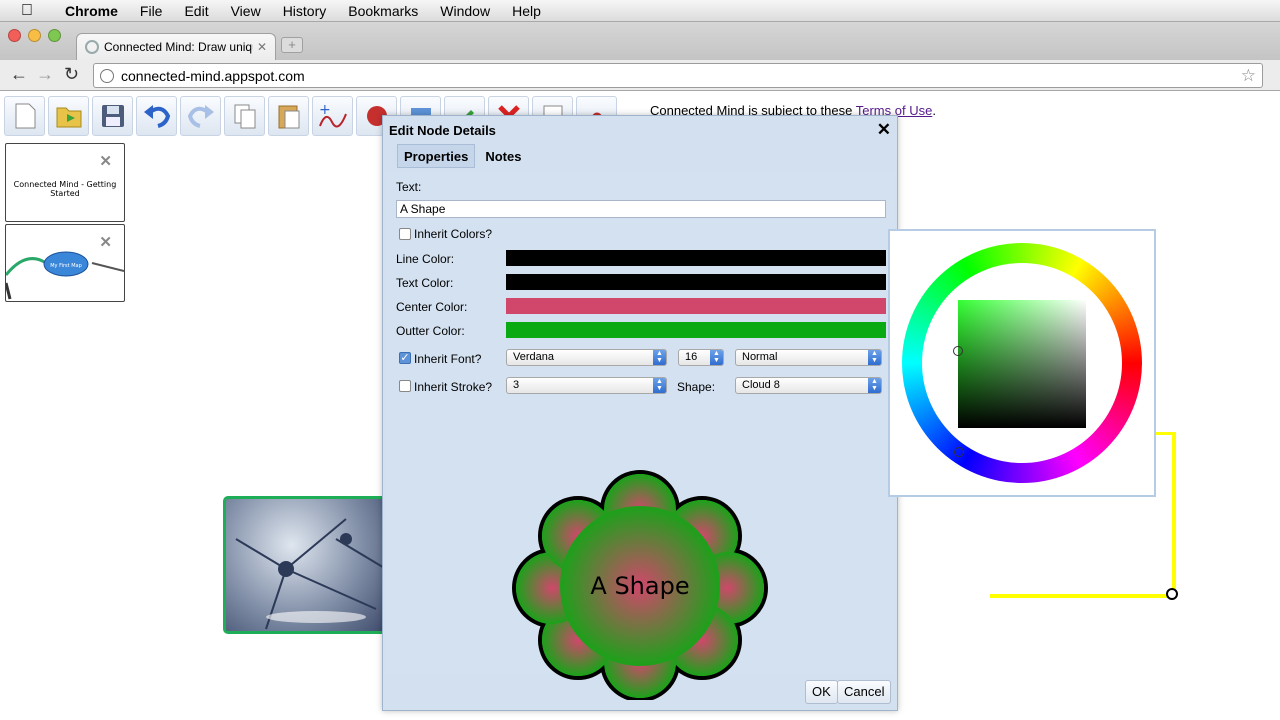  I want to click on address-bar: connected-mind.appspot.com ☆, so click(678, 75).